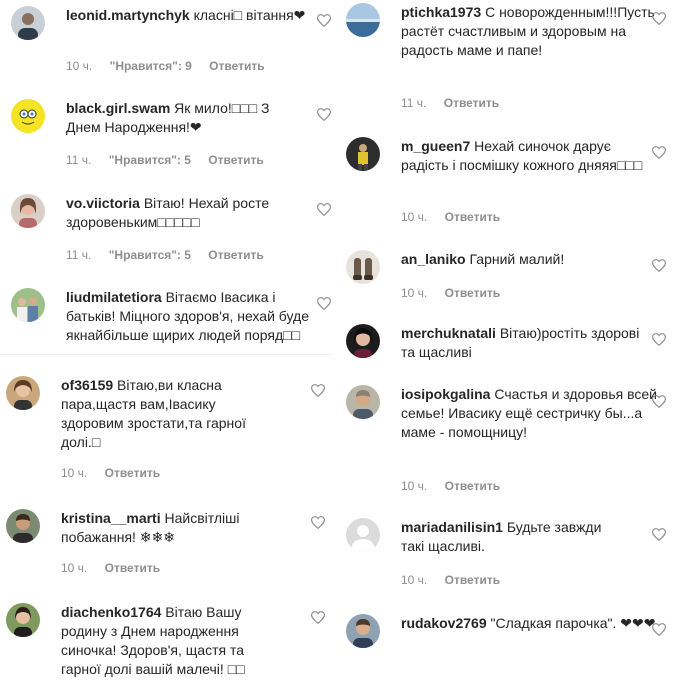 The image size is (681, 698). I want to click on spongebob-avatar-icon, so click(28, 116).